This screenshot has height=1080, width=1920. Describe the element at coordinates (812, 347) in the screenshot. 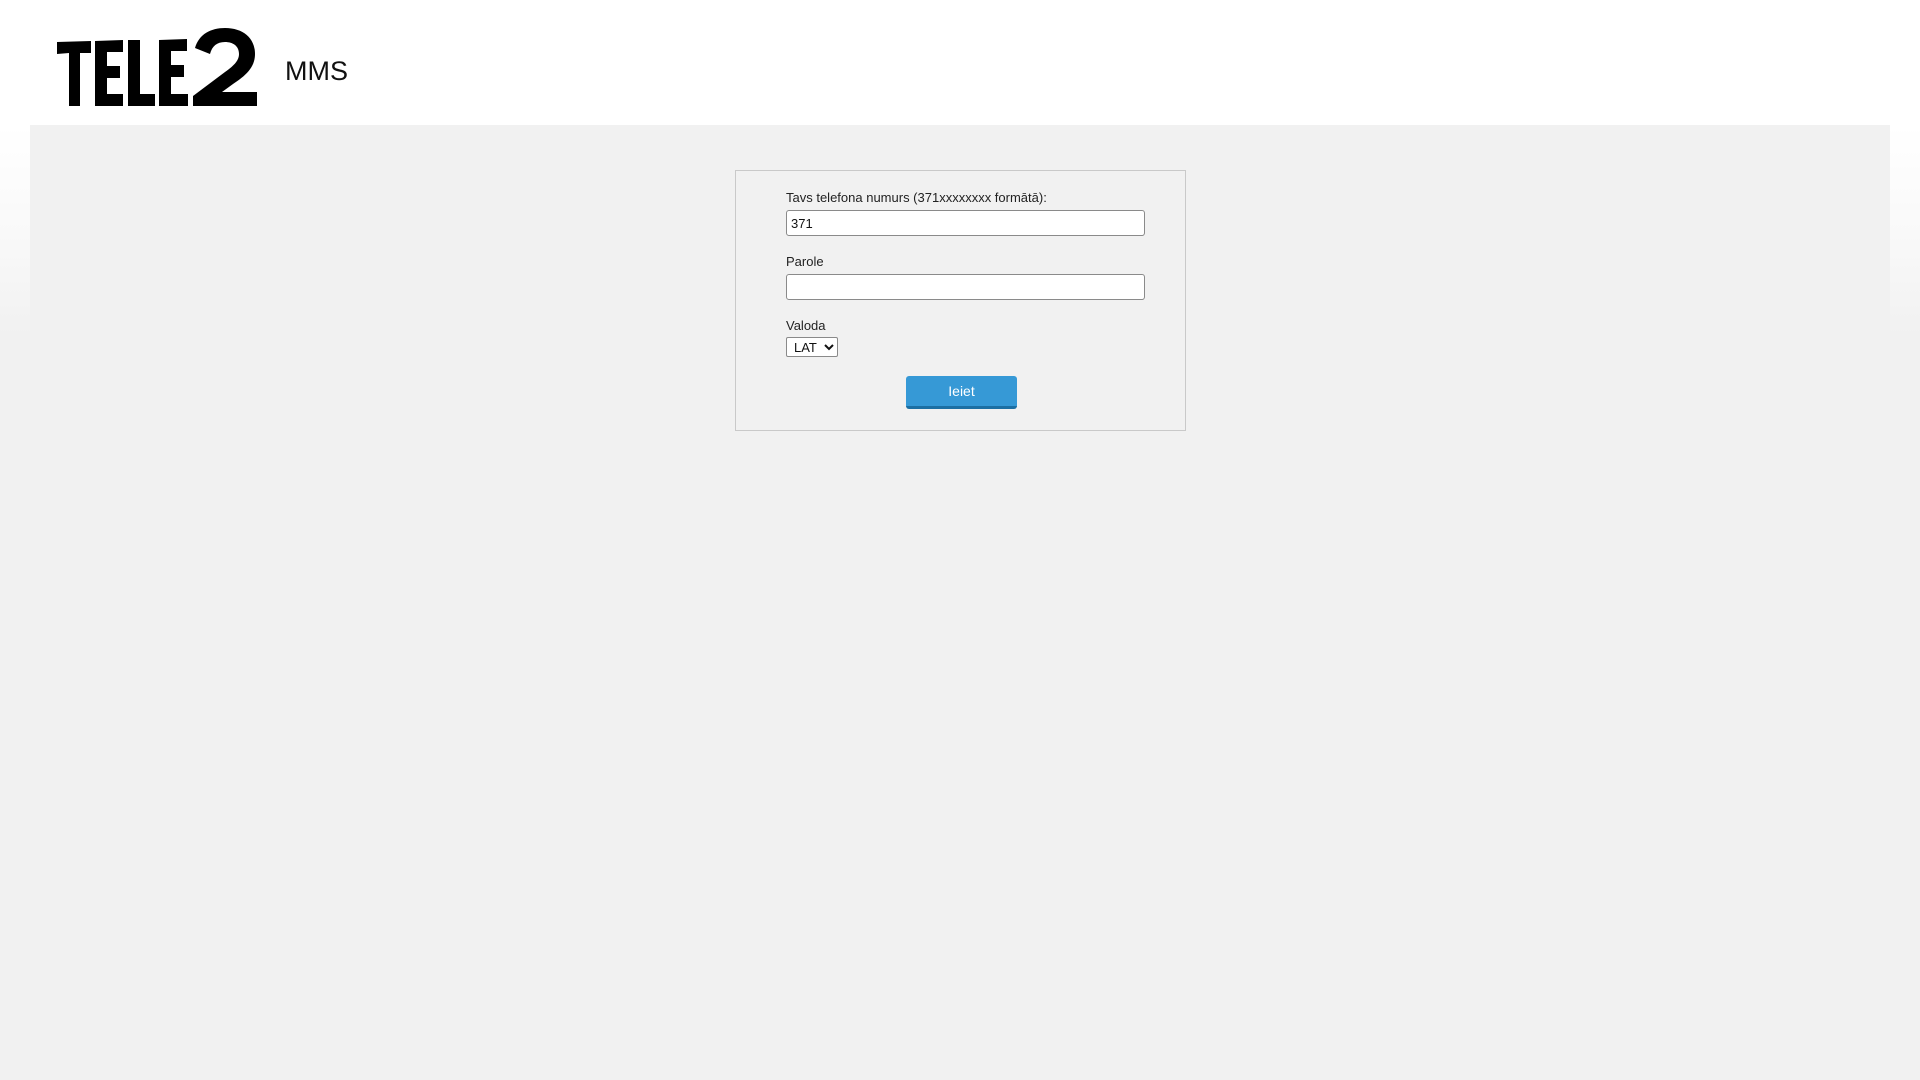

I see `language-select: LAT` at that location.